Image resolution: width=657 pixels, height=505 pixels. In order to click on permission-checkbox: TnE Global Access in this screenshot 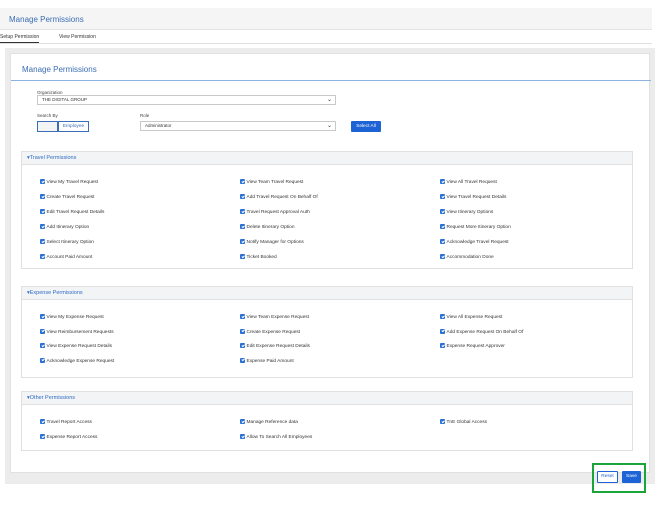, I will do `click(463, 422)`.